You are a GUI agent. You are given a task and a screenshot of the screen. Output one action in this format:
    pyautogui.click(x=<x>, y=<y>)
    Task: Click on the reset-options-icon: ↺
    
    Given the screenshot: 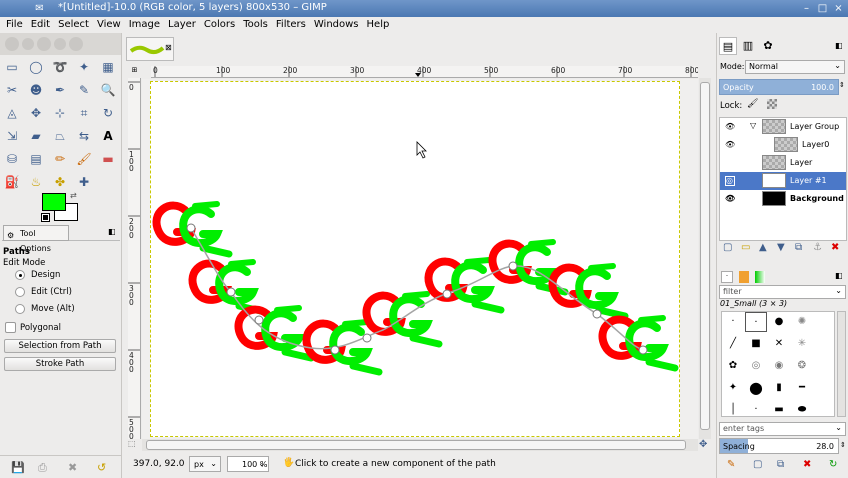 What is the action you would take?
    pyautogui.click(x=101, y=467)
    